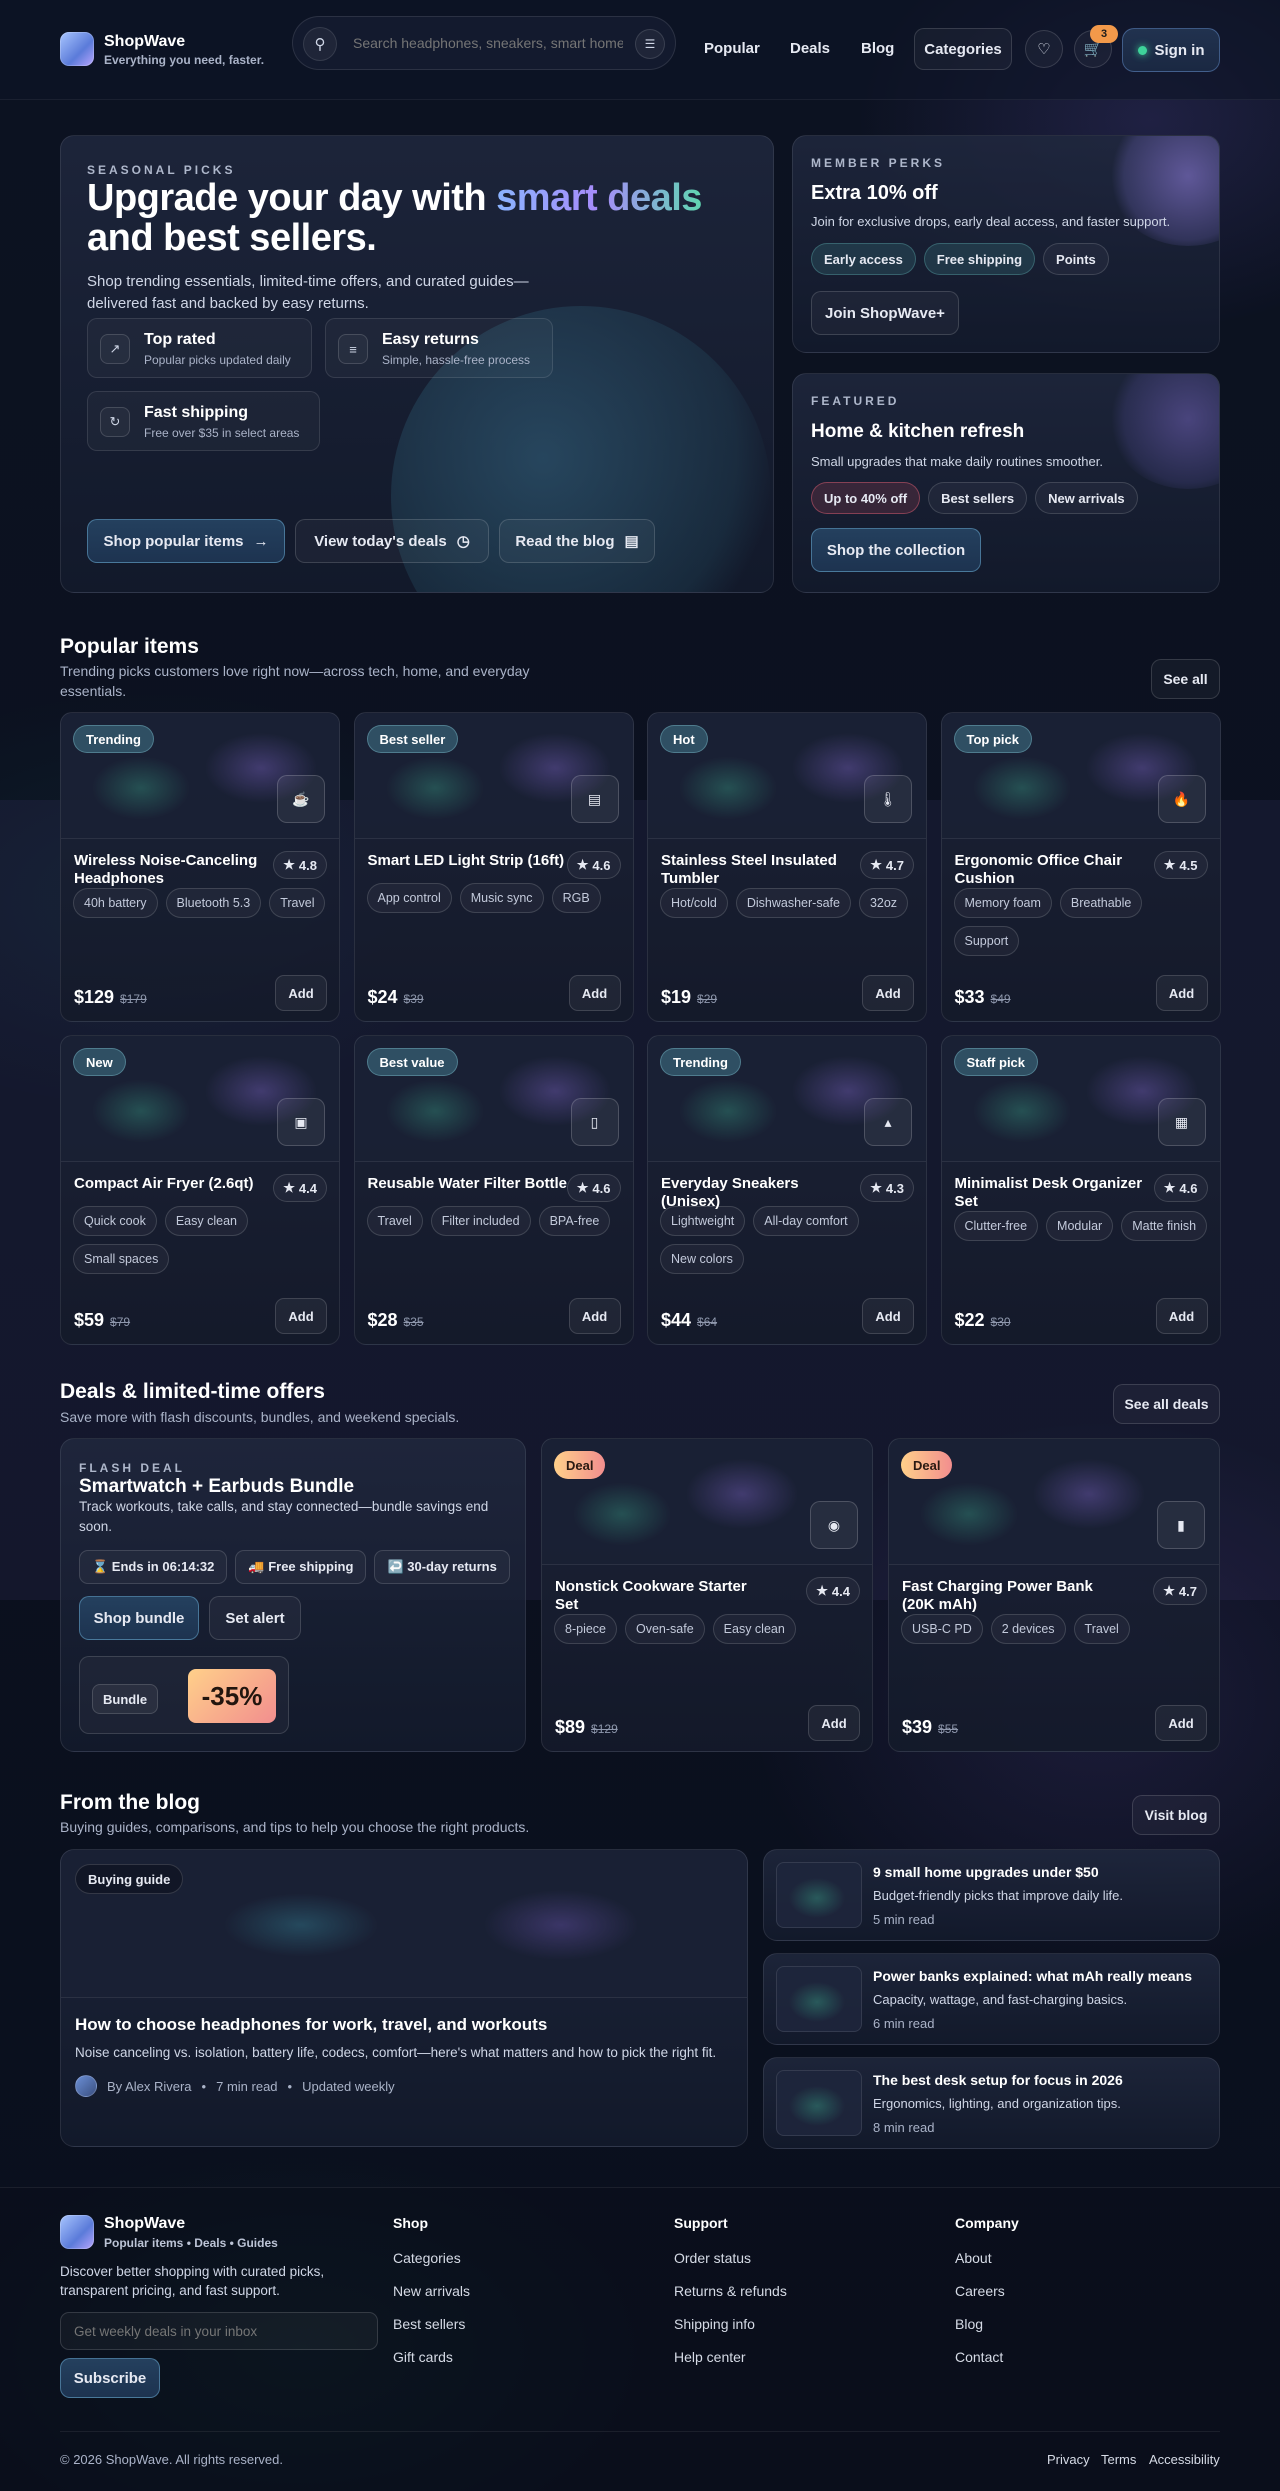 The height and width of the screenshot is (2491, 1280). I want to click on footer-logo-icon, so click(77, 2232).